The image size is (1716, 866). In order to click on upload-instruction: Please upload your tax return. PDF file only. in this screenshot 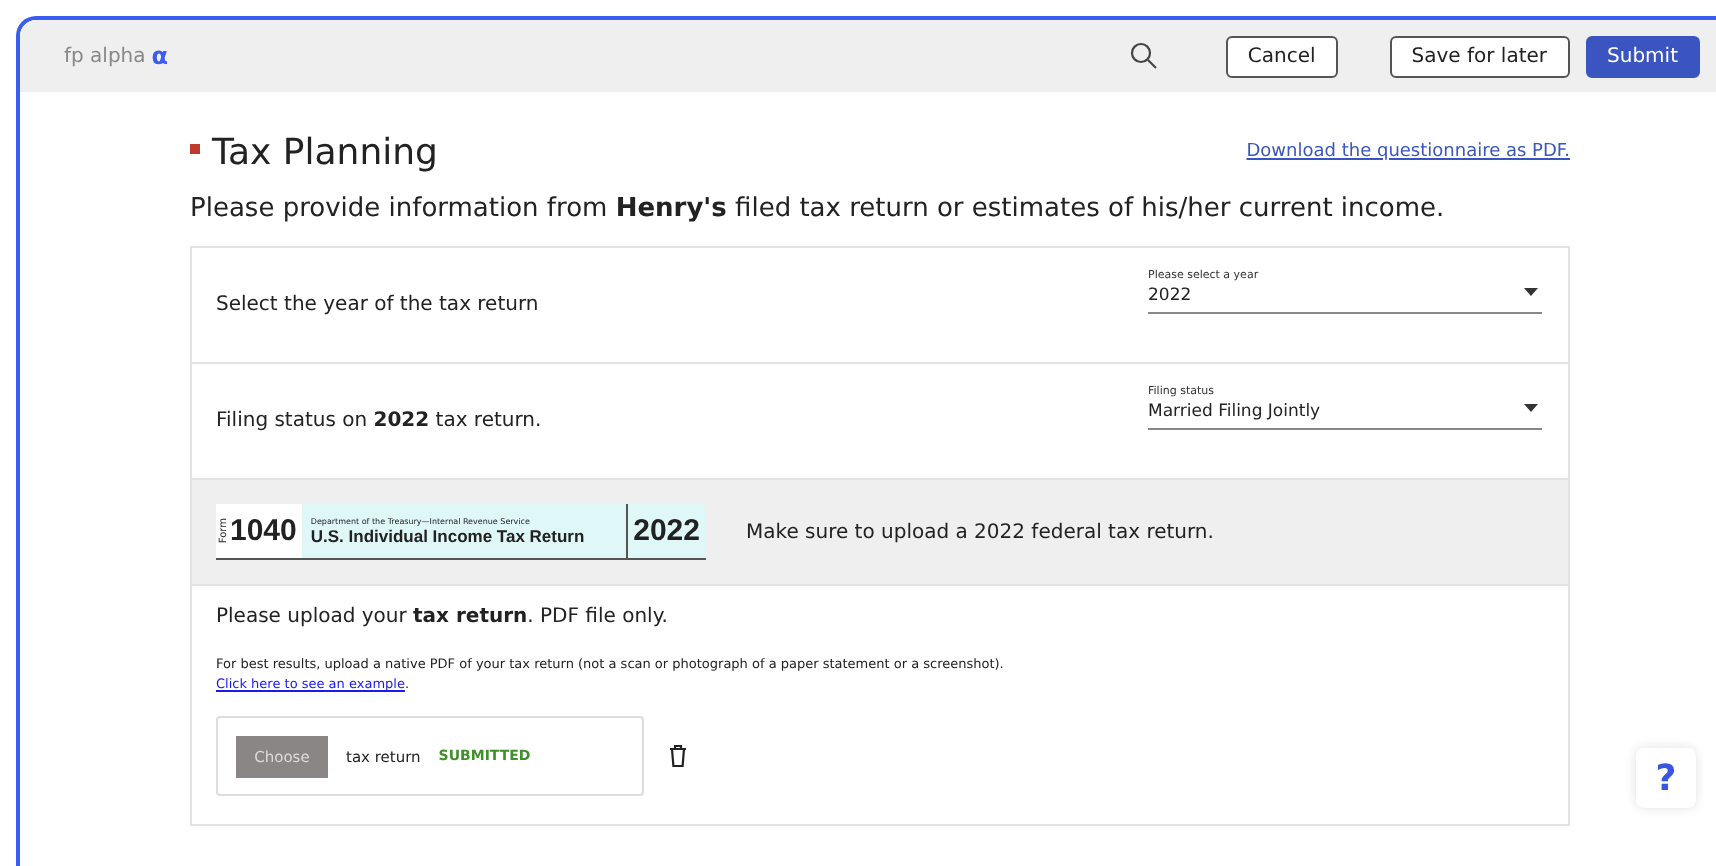, I will do `click(443, 617)`.